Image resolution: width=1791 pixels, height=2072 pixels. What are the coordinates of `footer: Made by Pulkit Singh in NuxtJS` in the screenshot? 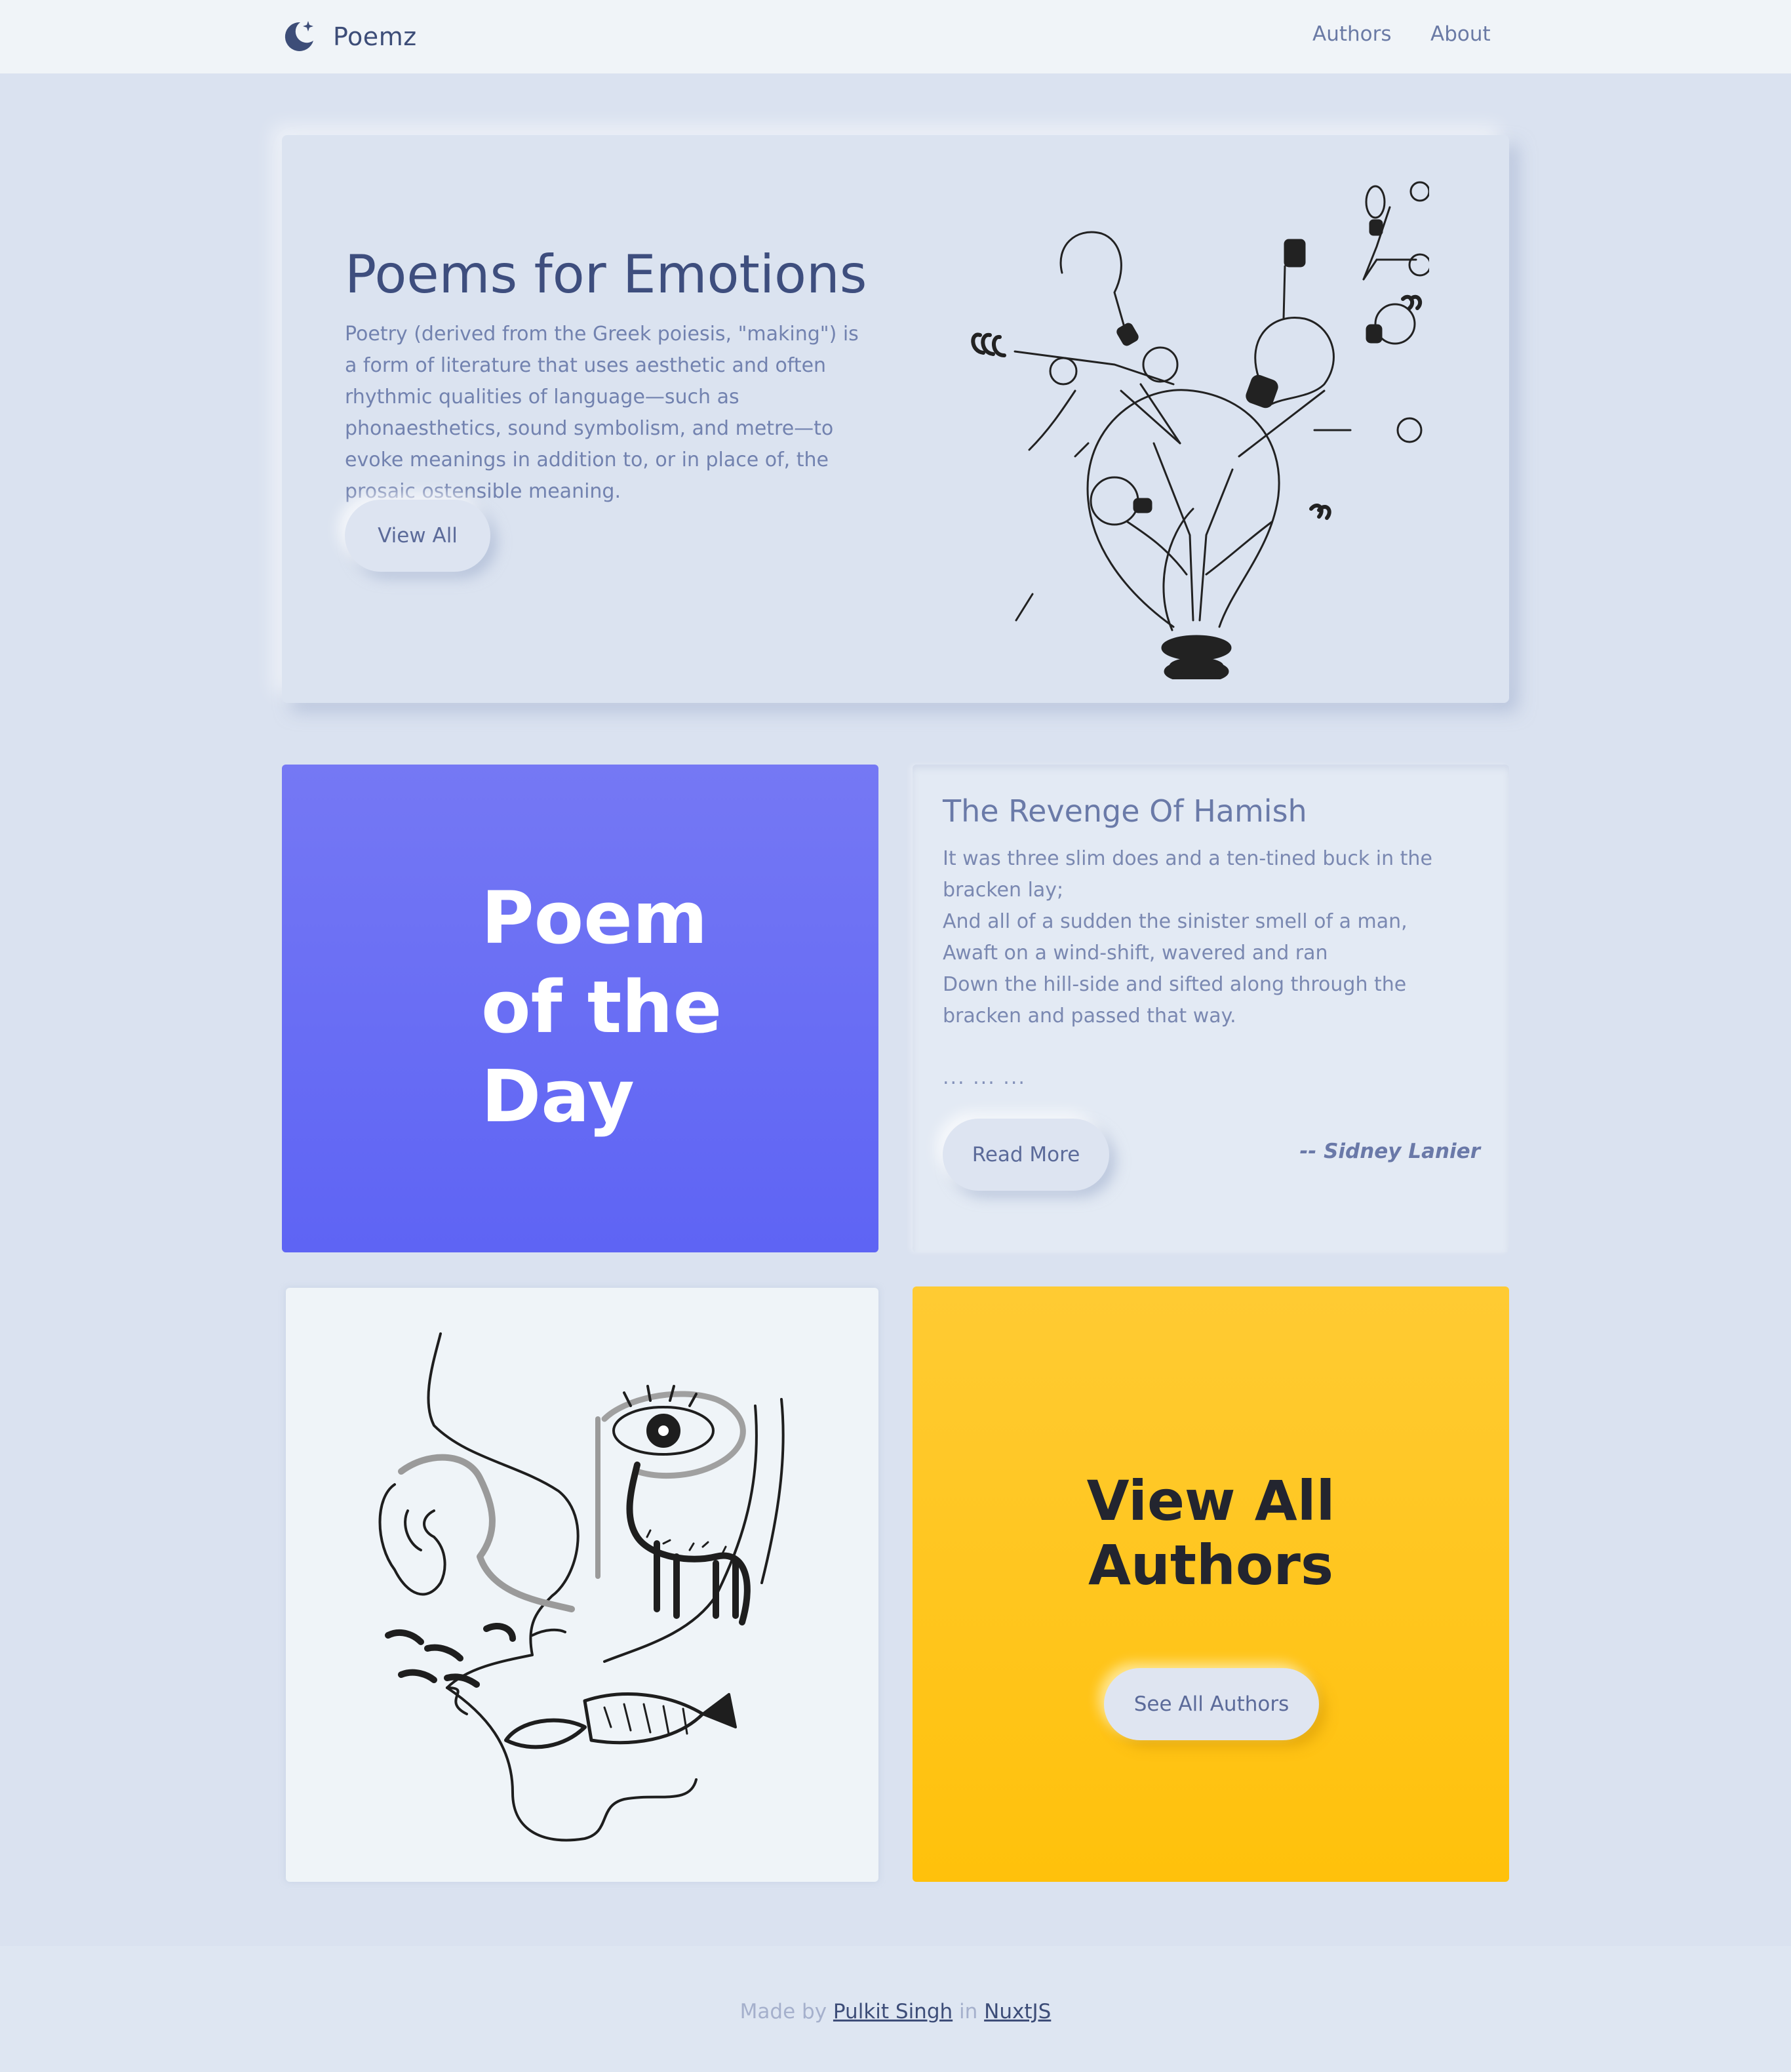 It's located at (895, 2009).